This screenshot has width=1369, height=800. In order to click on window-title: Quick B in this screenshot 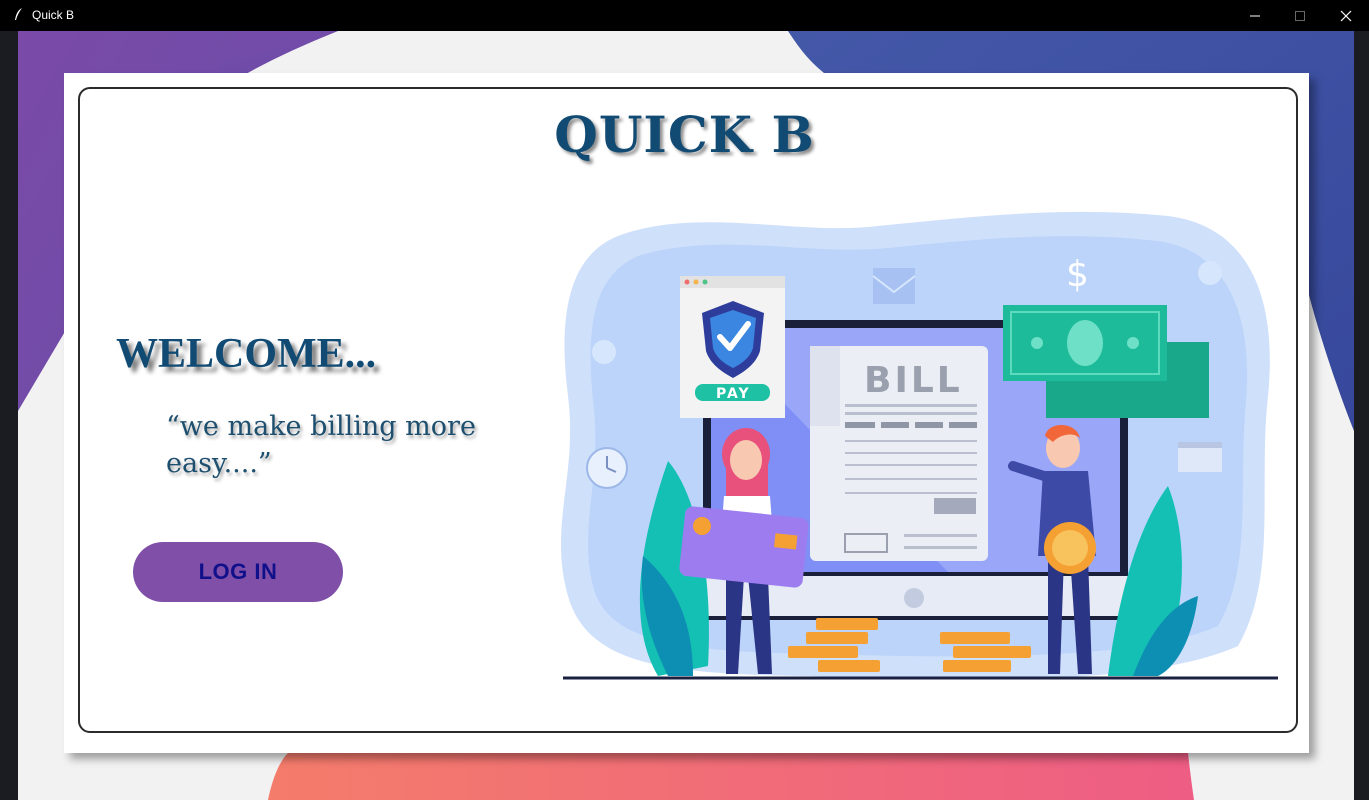, I will do `click(53, 15)`.